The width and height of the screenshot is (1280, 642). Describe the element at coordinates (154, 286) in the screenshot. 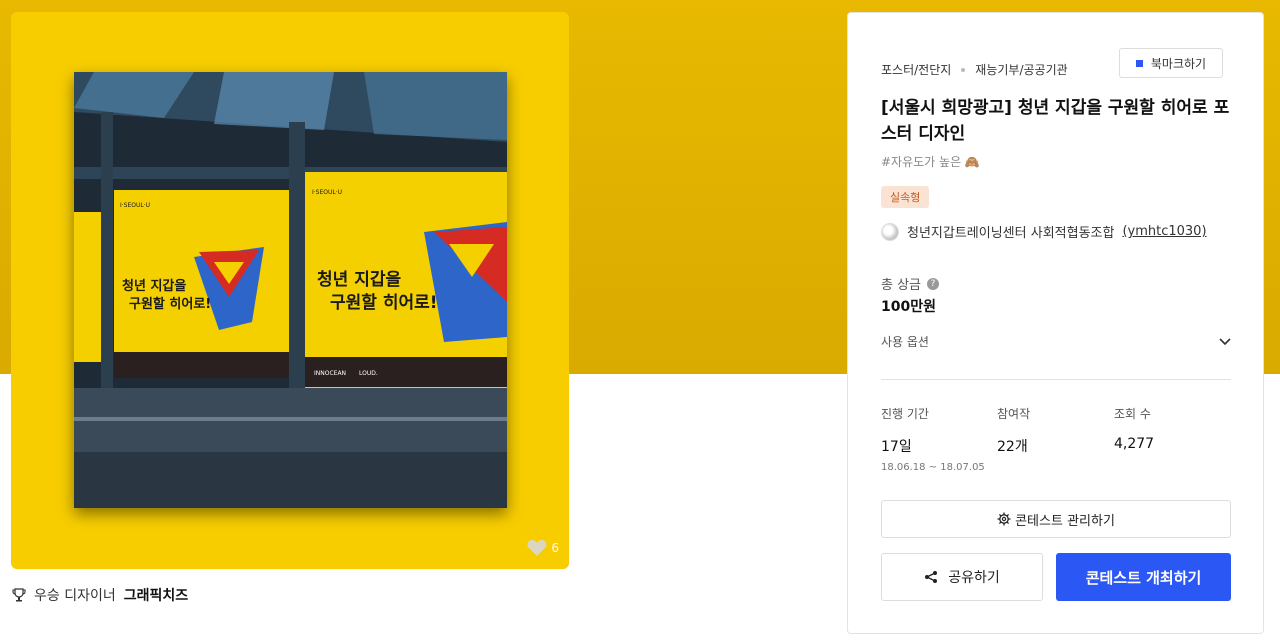

I see `poster-headline-1-small: 청년 지갑을` at that location.